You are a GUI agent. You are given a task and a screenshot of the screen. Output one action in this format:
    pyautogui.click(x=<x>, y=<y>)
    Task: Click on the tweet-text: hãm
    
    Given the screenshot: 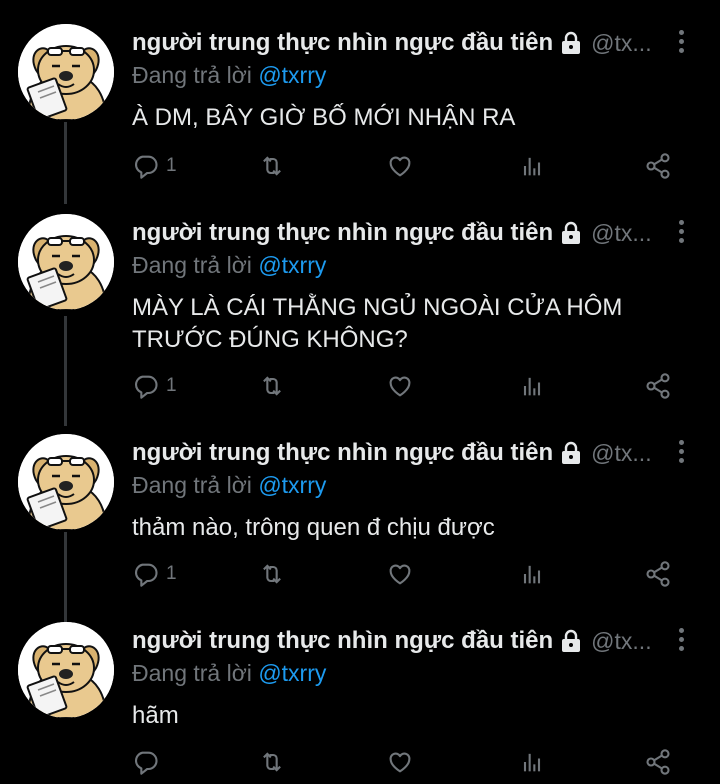 What is the action you would take?
    pyautogui.click(x=155, y=715)
    